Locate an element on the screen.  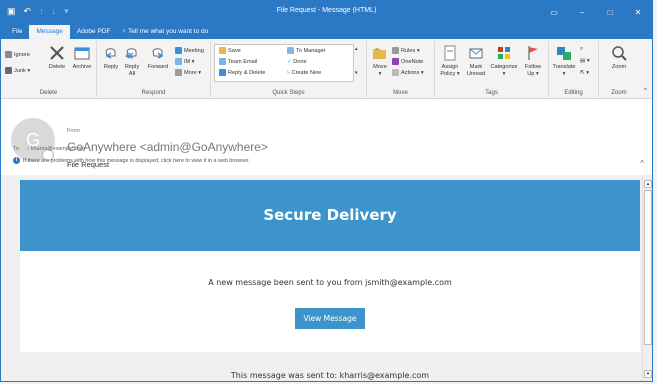
more-icon is located at coordinates (178, 73).